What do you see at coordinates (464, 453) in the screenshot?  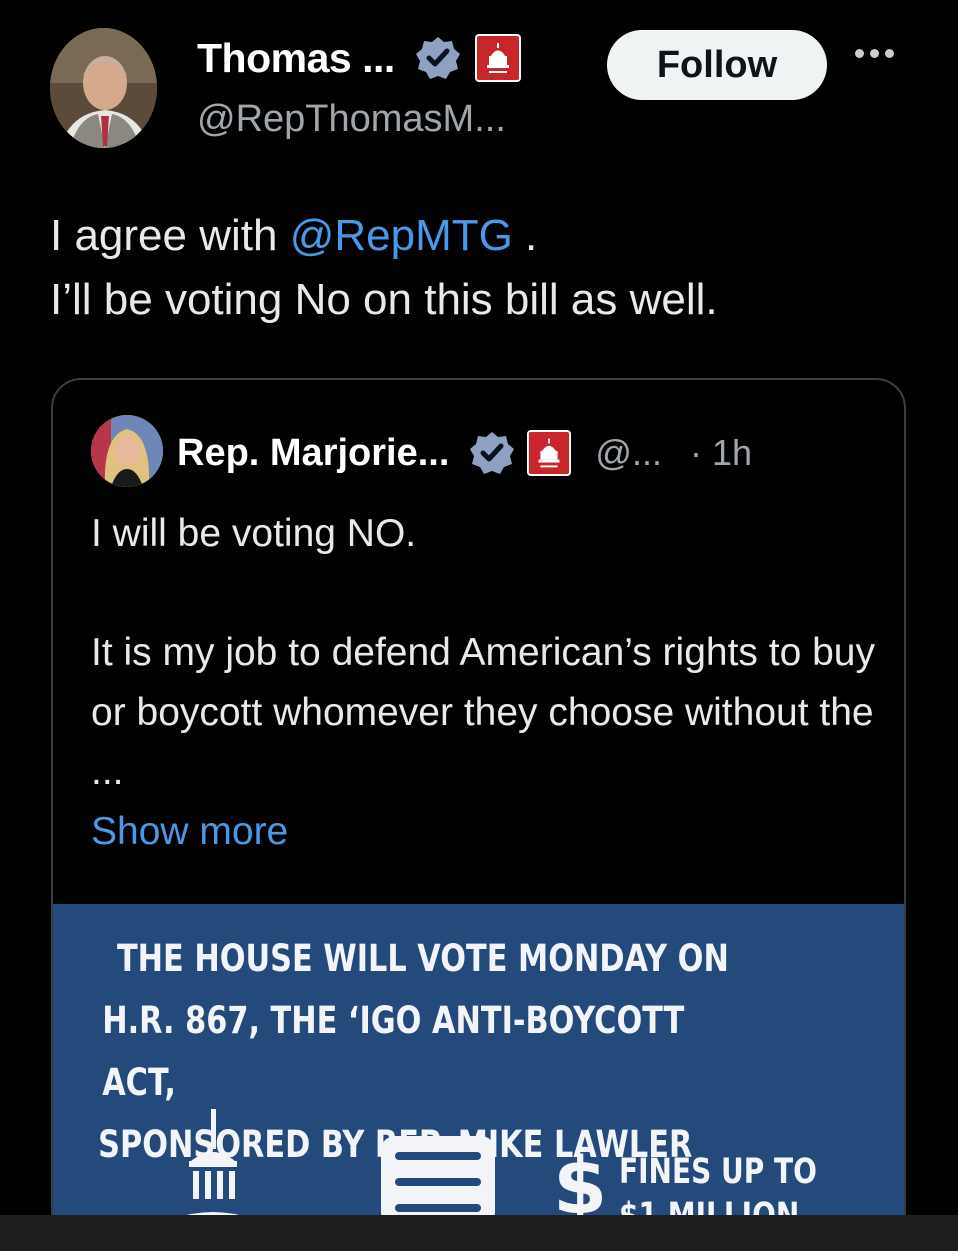 I see `quoted-author-row: Rep. Marjorie... @... · 1h` at bounding box center [464, 453].